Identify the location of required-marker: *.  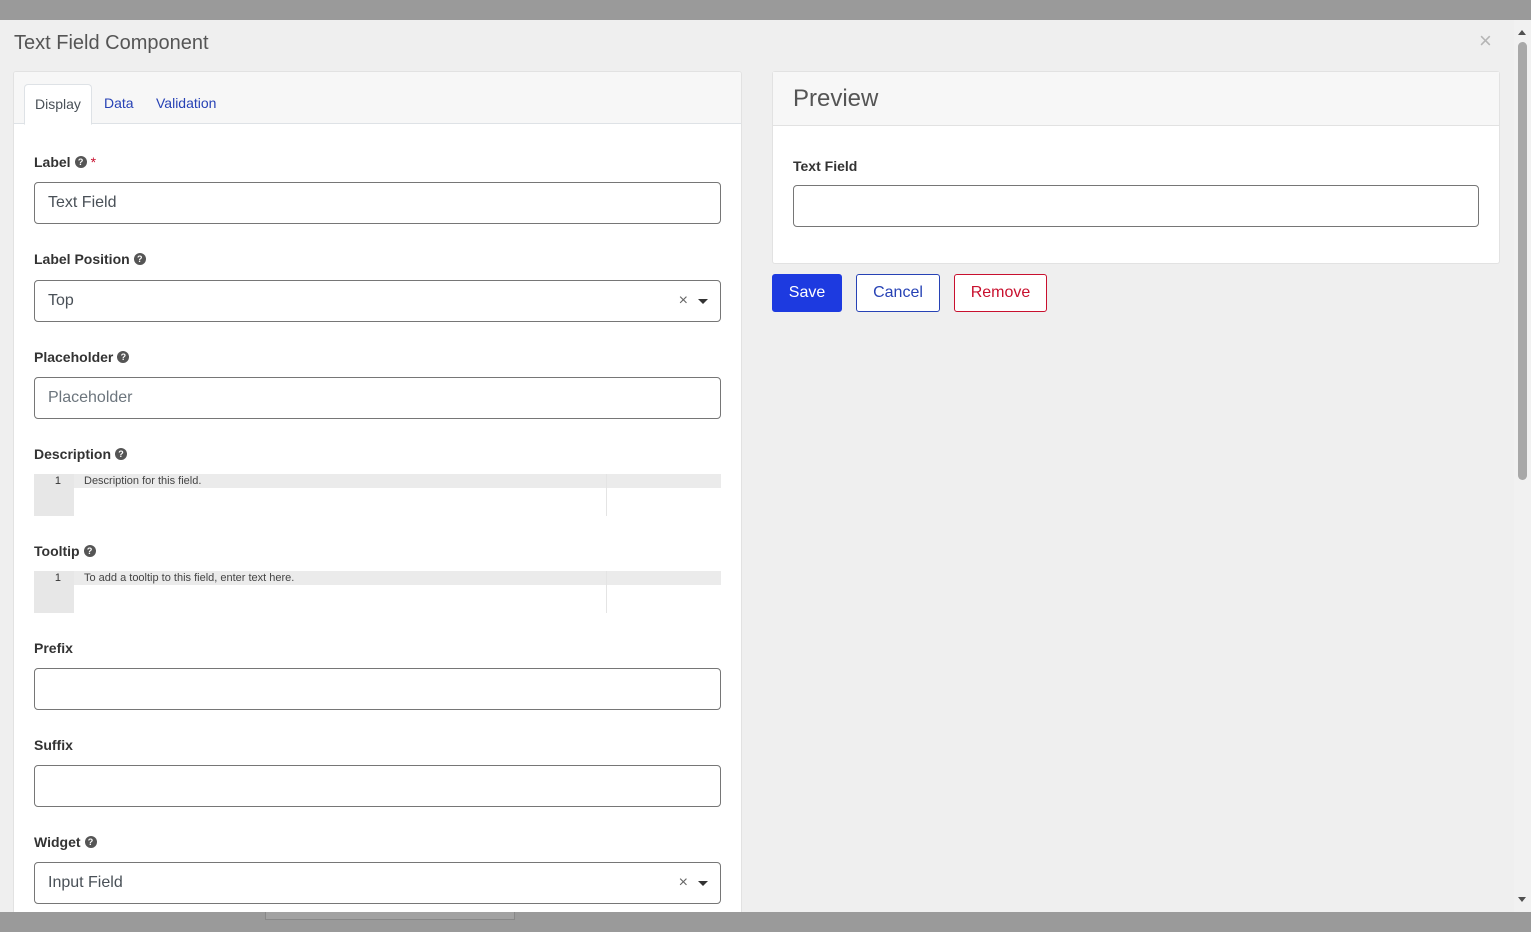
(93, 162).